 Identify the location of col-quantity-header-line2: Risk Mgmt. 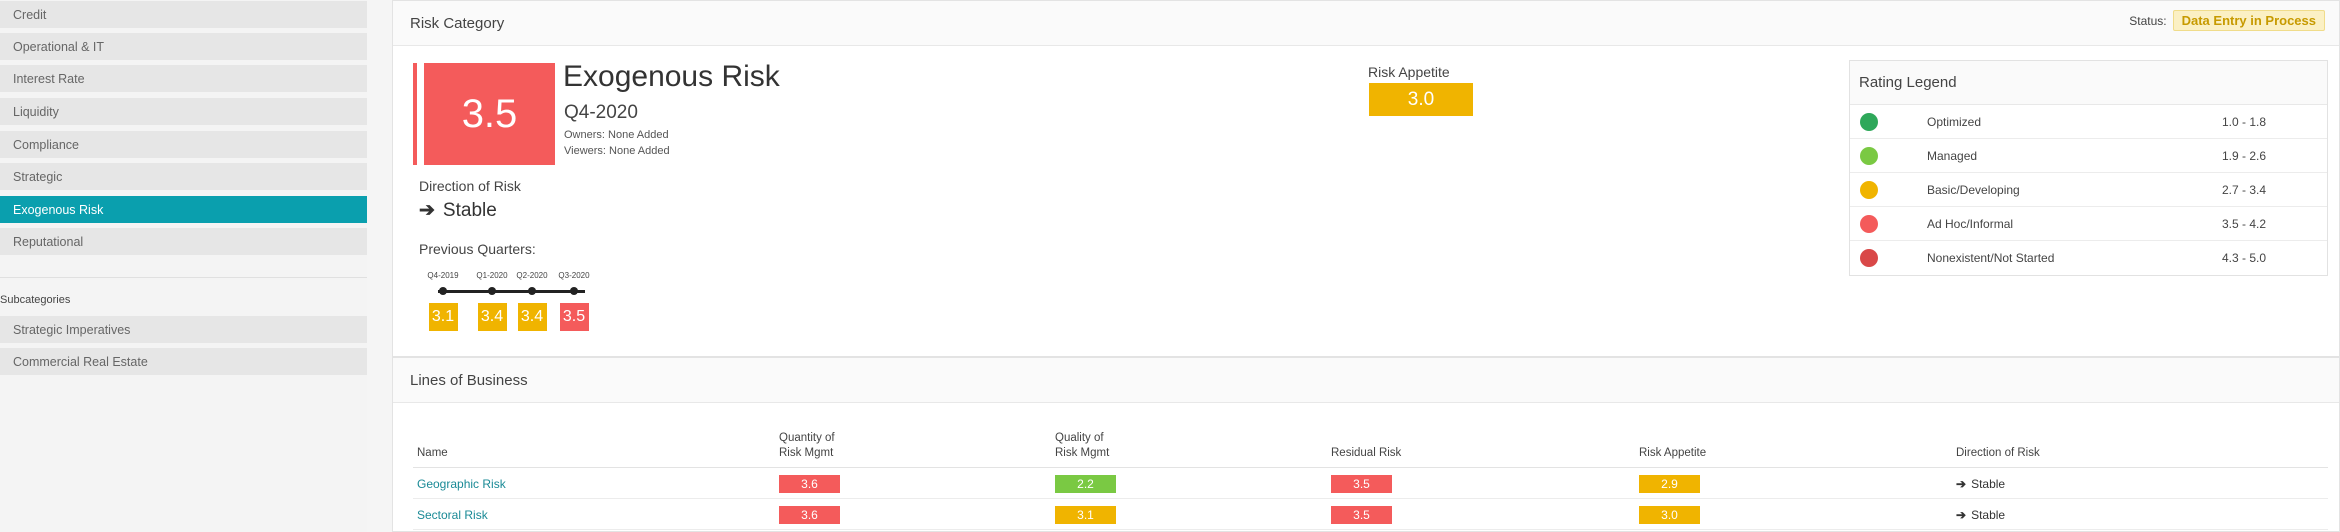
(806, 453).